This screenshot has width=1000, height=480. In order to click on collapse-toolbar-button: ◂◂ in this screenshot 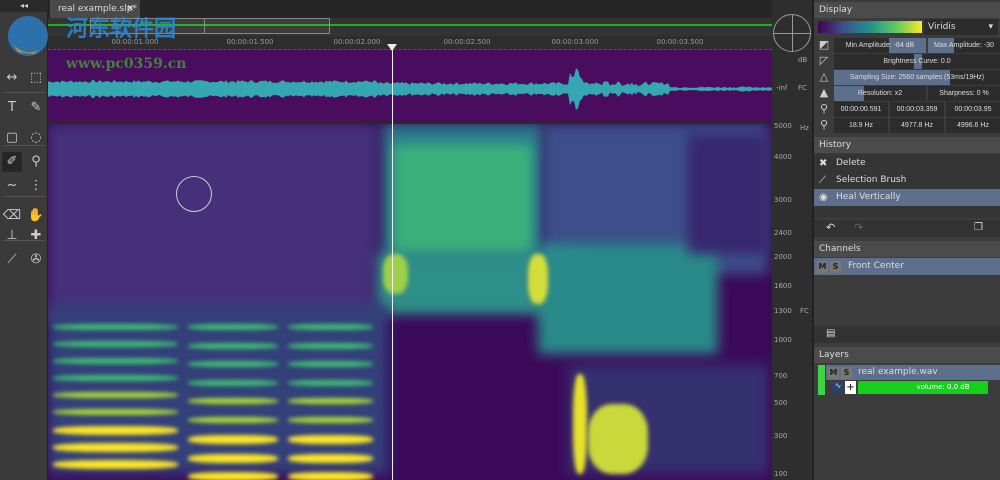, I will do `click(24, 6)`.